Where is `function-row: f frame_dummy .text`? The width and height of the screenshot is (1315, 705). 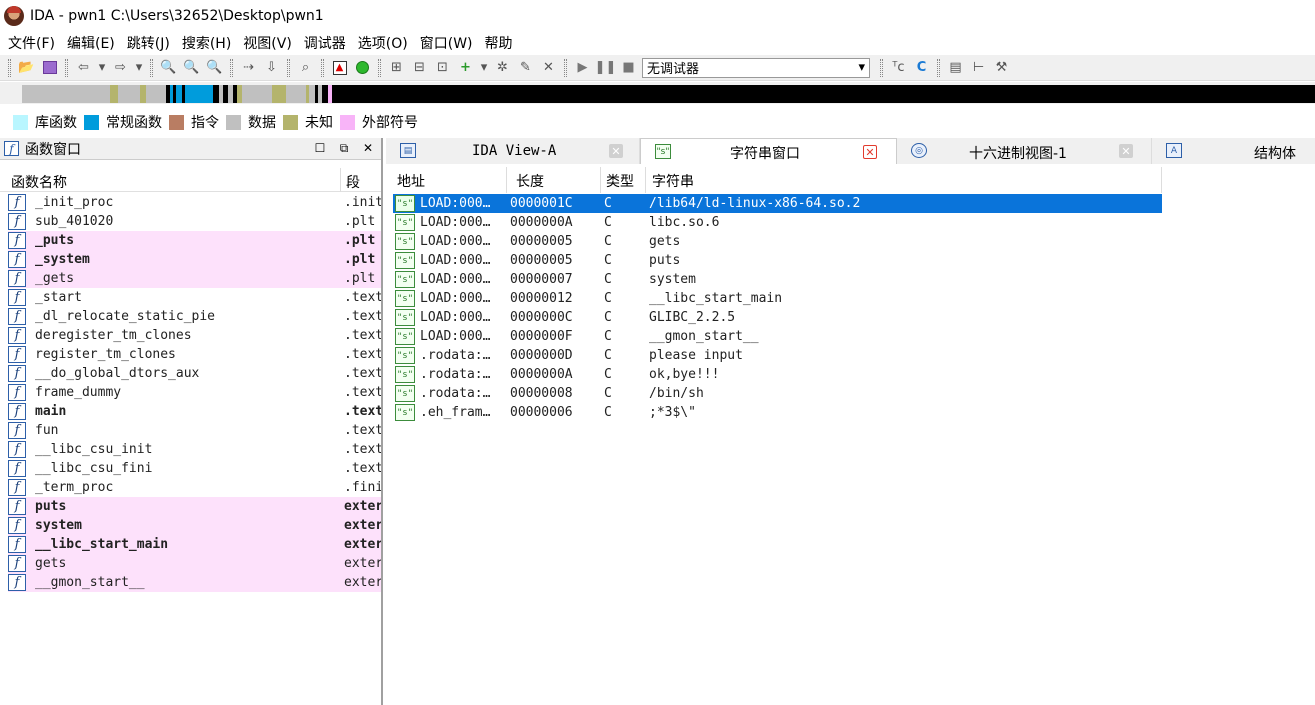
function-row: f frame_dummy .text is located at coordinates (194, 392).